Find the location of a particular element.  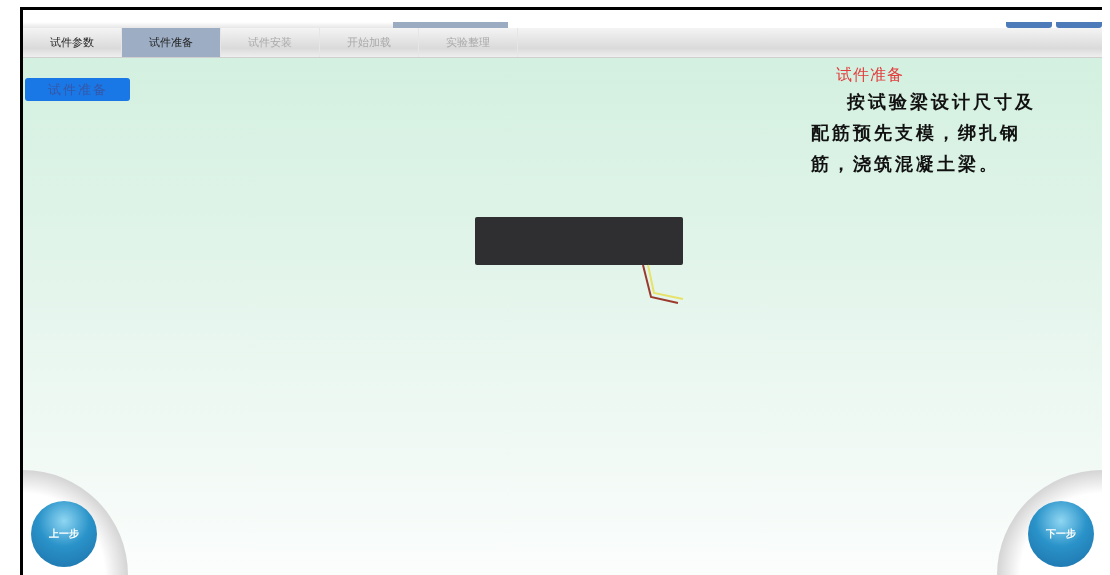

info-text: 按试验梁设计尺寸及配筋预先支模，绑扎钢筋，浇筑混凝土梁。 is located at coordinates (924, 133).